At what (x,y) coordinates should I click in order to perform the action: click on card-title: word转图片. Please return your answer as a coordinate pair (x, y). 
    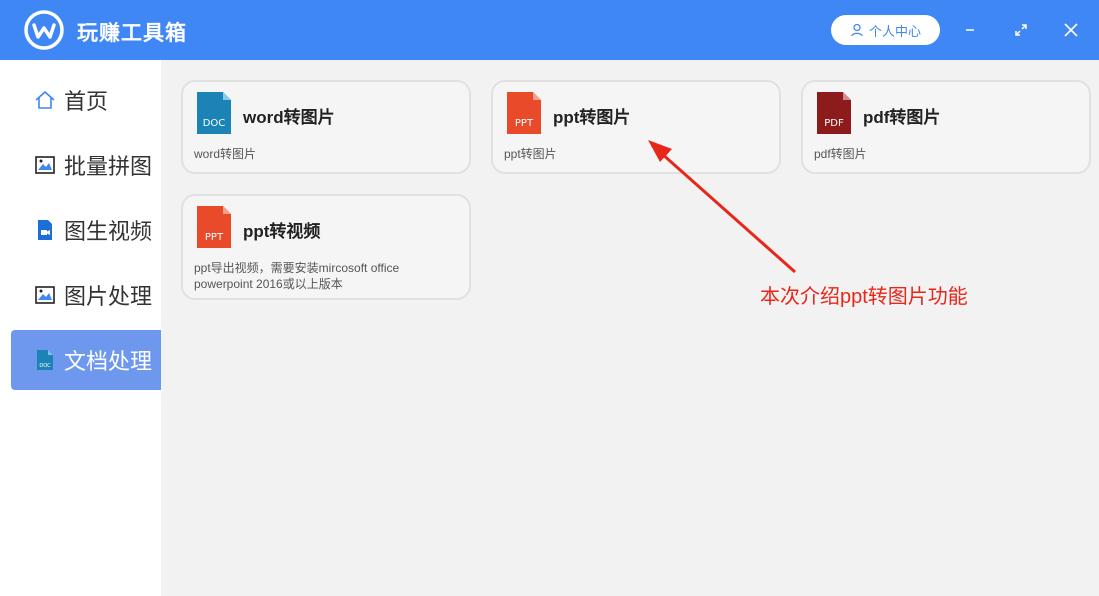
    Looking at the image, I should click on (289, 117).